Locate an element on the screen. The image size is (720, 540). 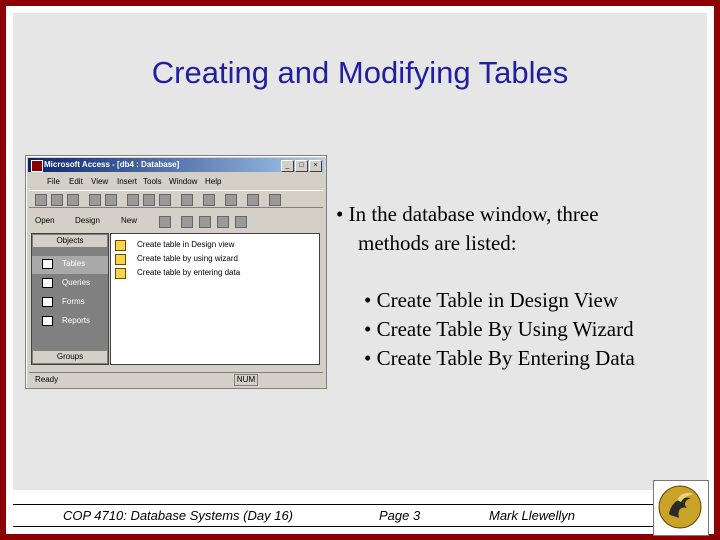
close-icon: × is located at coordinates (315, 166).